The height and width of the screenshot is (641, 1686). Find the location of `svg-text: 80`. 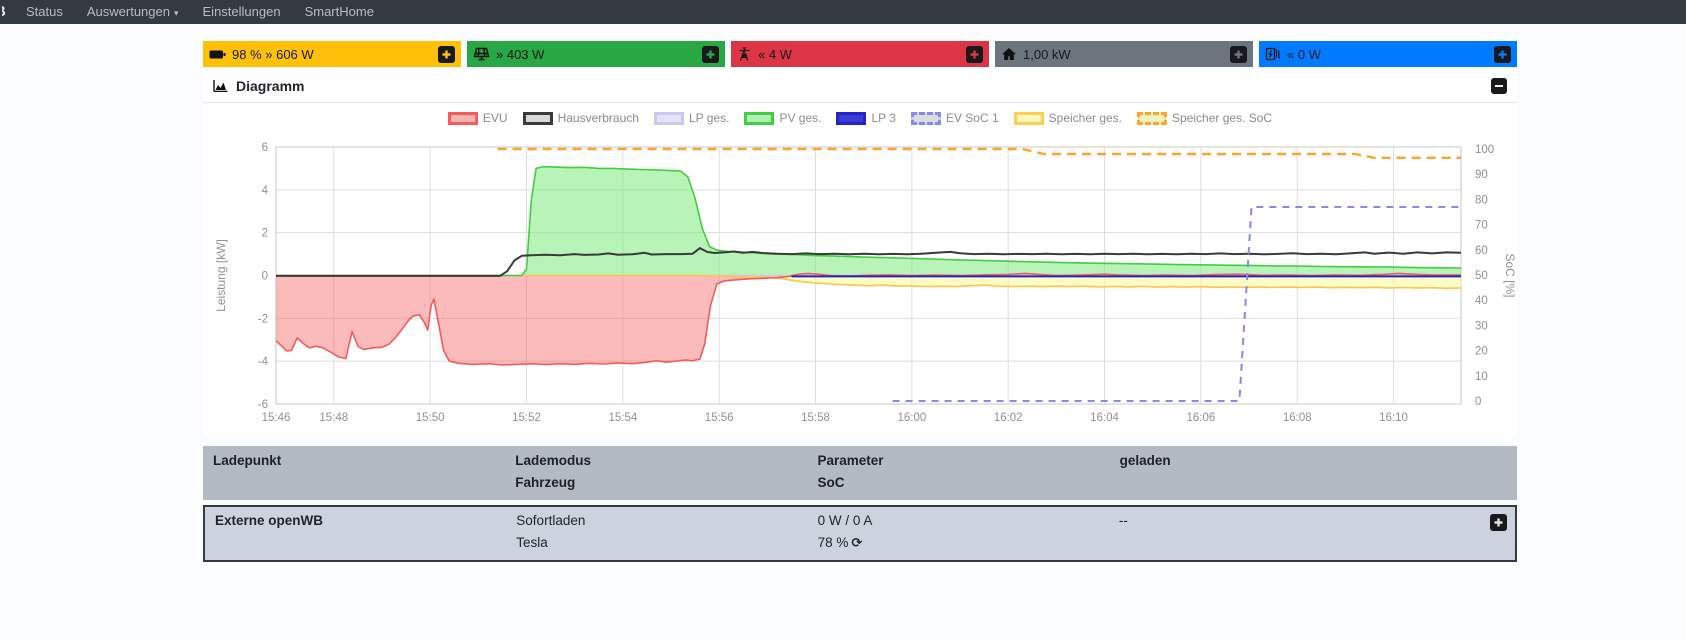

svg-text: 80 is located at coordinates (1481, 200).